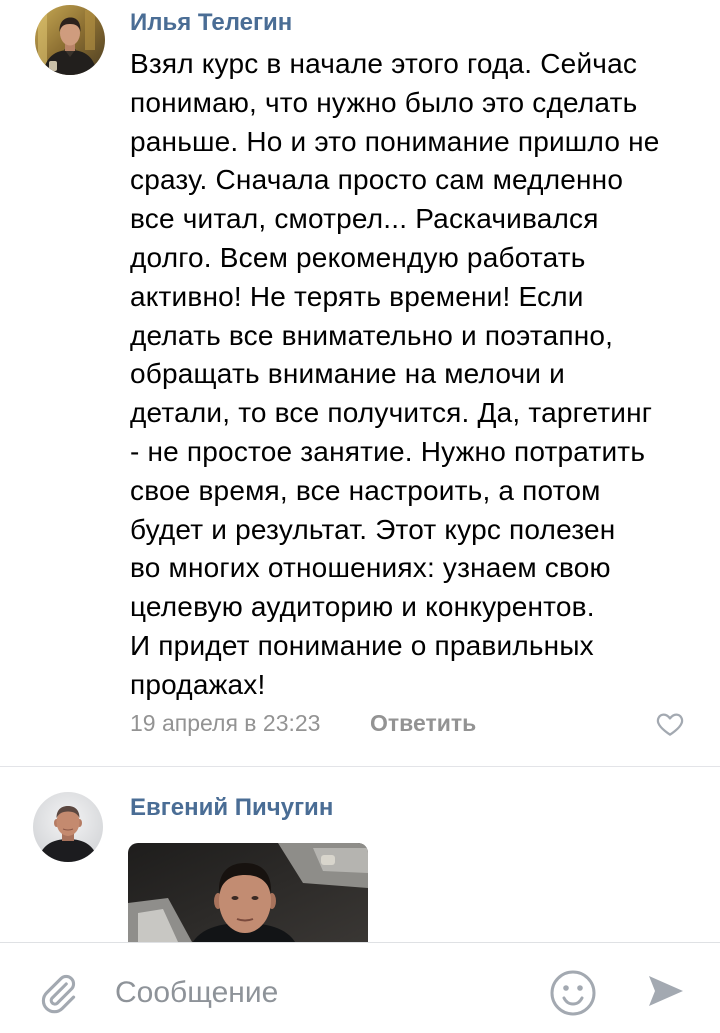 This screenshot has width=720, height=1033. I want to click on comment-text-line: сразу. Сначала просто сам медленно, so click(377, 180).